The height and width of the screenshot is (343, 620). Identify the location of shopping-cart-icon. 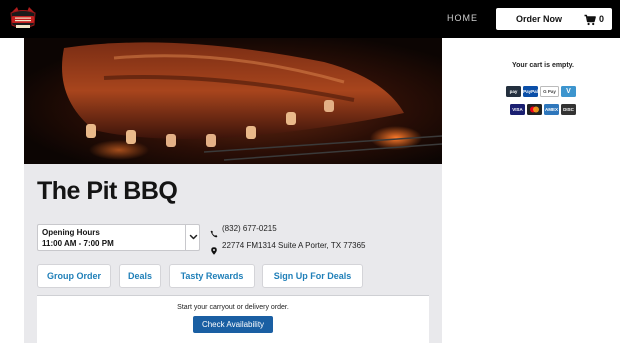
(590, 19).